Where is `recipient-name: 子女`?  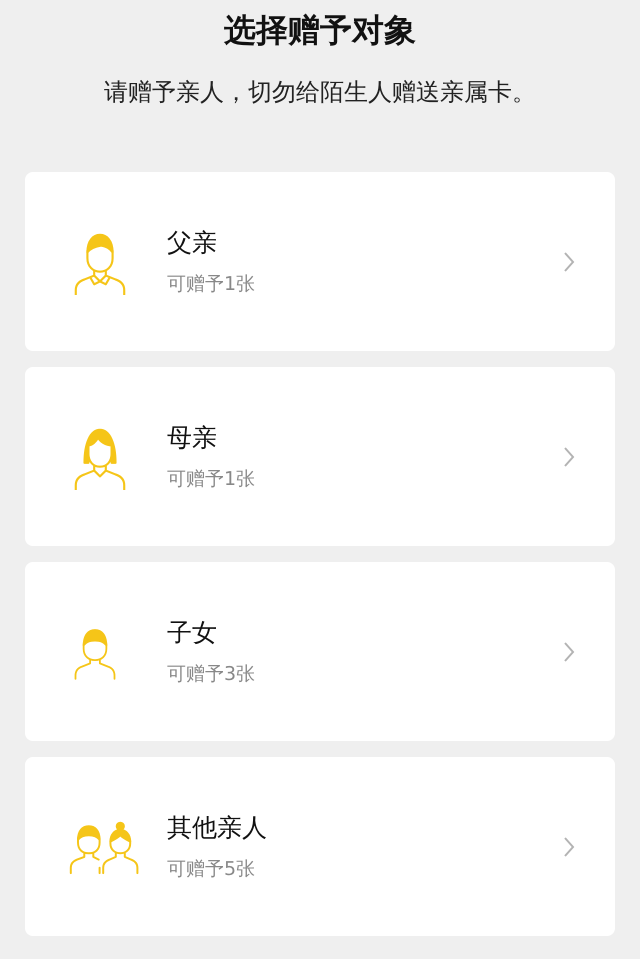 recipient-name: 子女 is located at coordinates (192, 633).